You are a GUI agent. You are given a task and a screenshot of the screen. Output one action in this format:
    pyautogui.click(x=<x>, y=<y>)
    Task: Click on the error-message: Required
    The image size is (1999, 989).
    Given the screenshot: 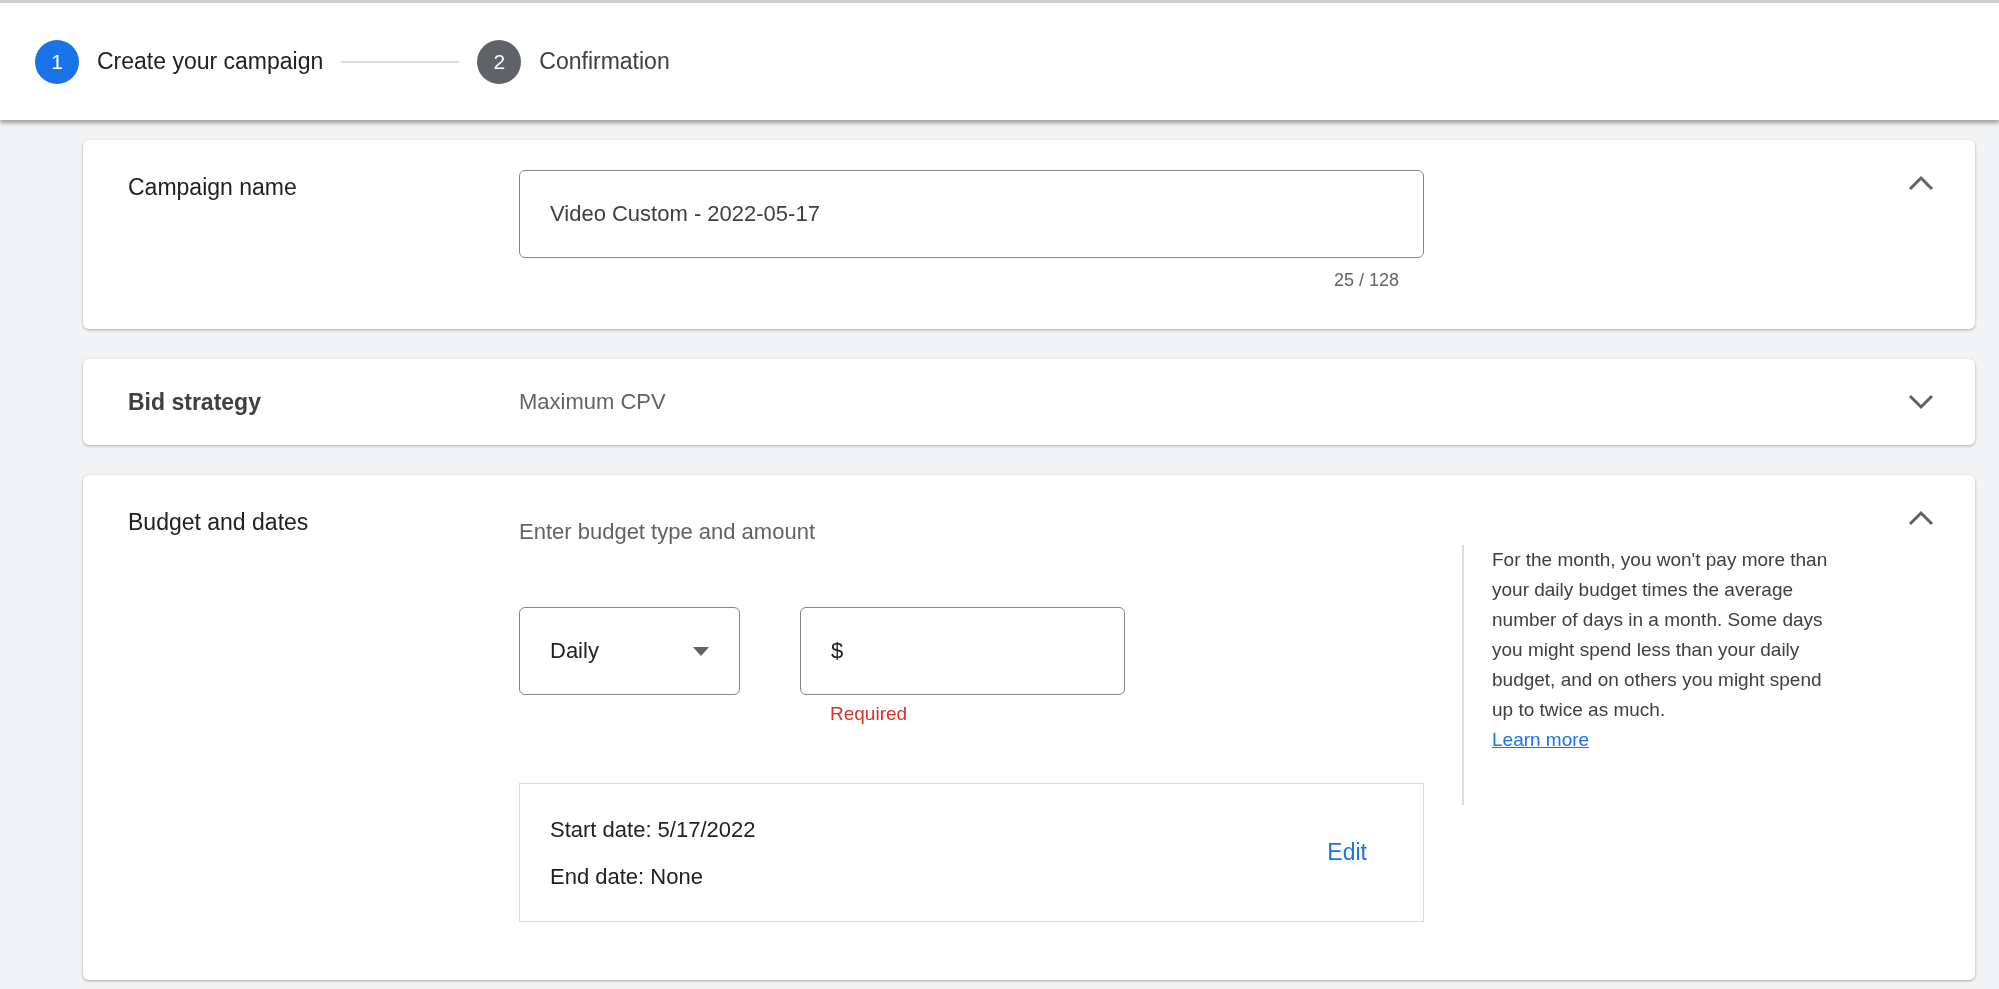 What is the action you would take?
    pyautogui.click(x=869, y=713)
    